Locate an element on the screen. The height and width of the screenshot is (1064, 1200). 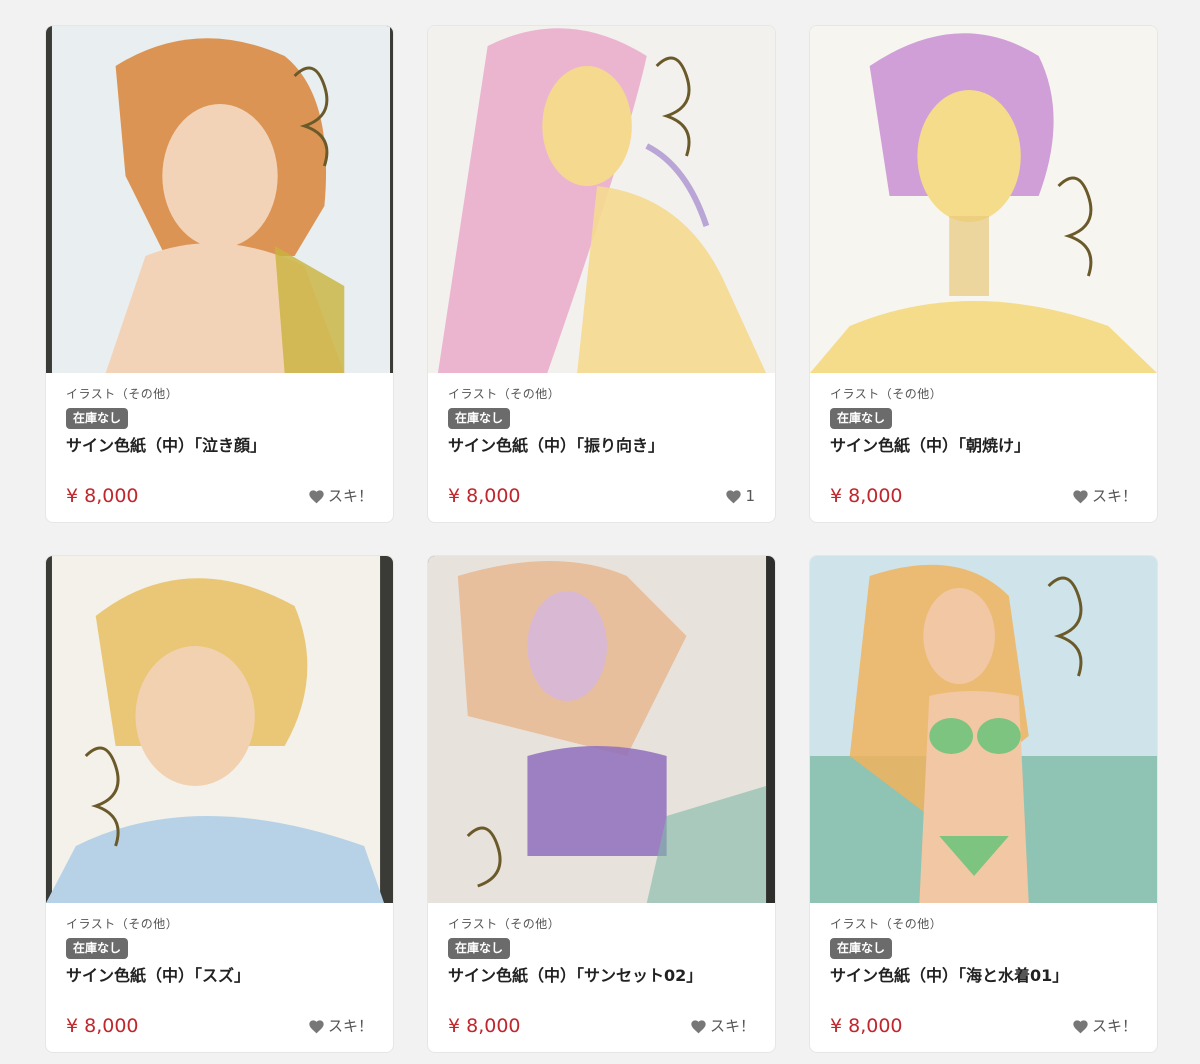
product-title: サイン色紙（中）「朝焼け」 is located at coordinates (983, 446).